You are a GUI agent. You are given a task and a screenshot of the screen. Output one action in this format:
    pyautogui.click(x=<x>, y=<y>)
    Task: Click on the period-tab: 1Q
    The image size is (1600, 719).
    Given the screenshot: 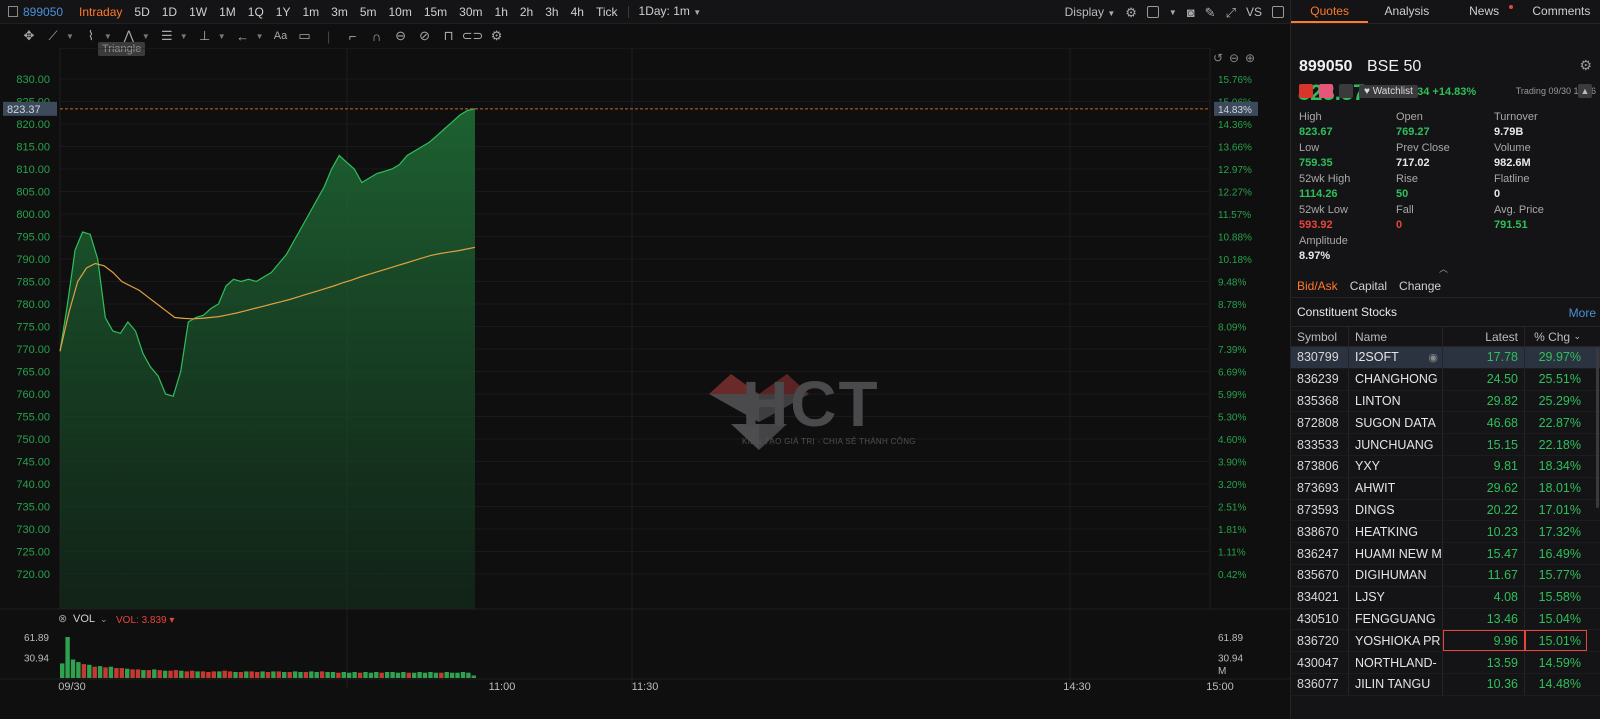 What is the action you would take?
    pyautogui.click(x=256, y=12)
    